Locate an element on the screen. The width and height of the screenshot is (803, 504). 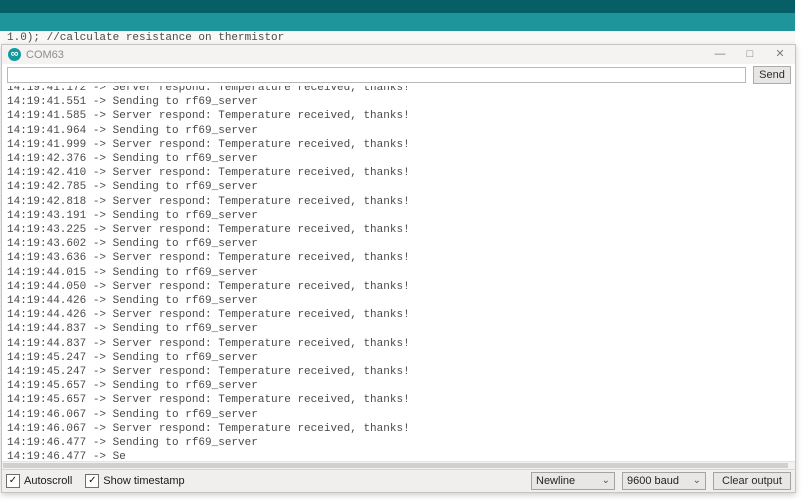
maximize-icon: □ is located at coordinates (750, 54).